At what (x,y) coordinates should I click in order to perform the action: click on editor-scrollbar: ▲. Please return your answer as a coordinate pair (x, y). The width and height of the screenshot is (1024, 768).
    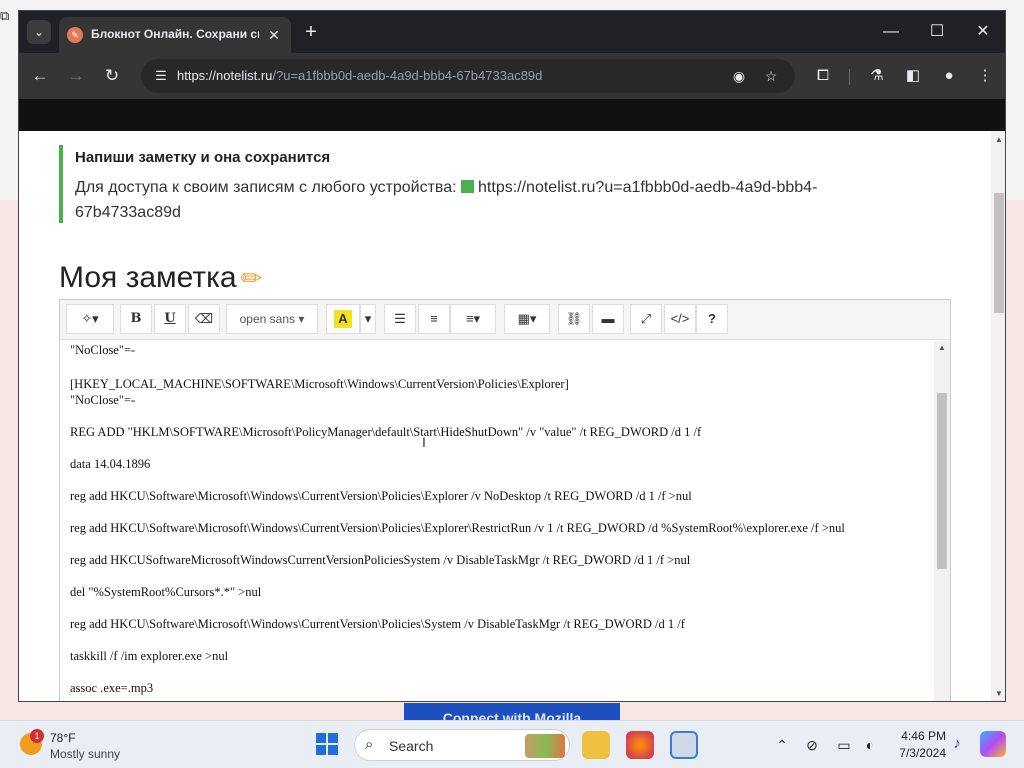
    Looking at the image, I should click on (942, 521).